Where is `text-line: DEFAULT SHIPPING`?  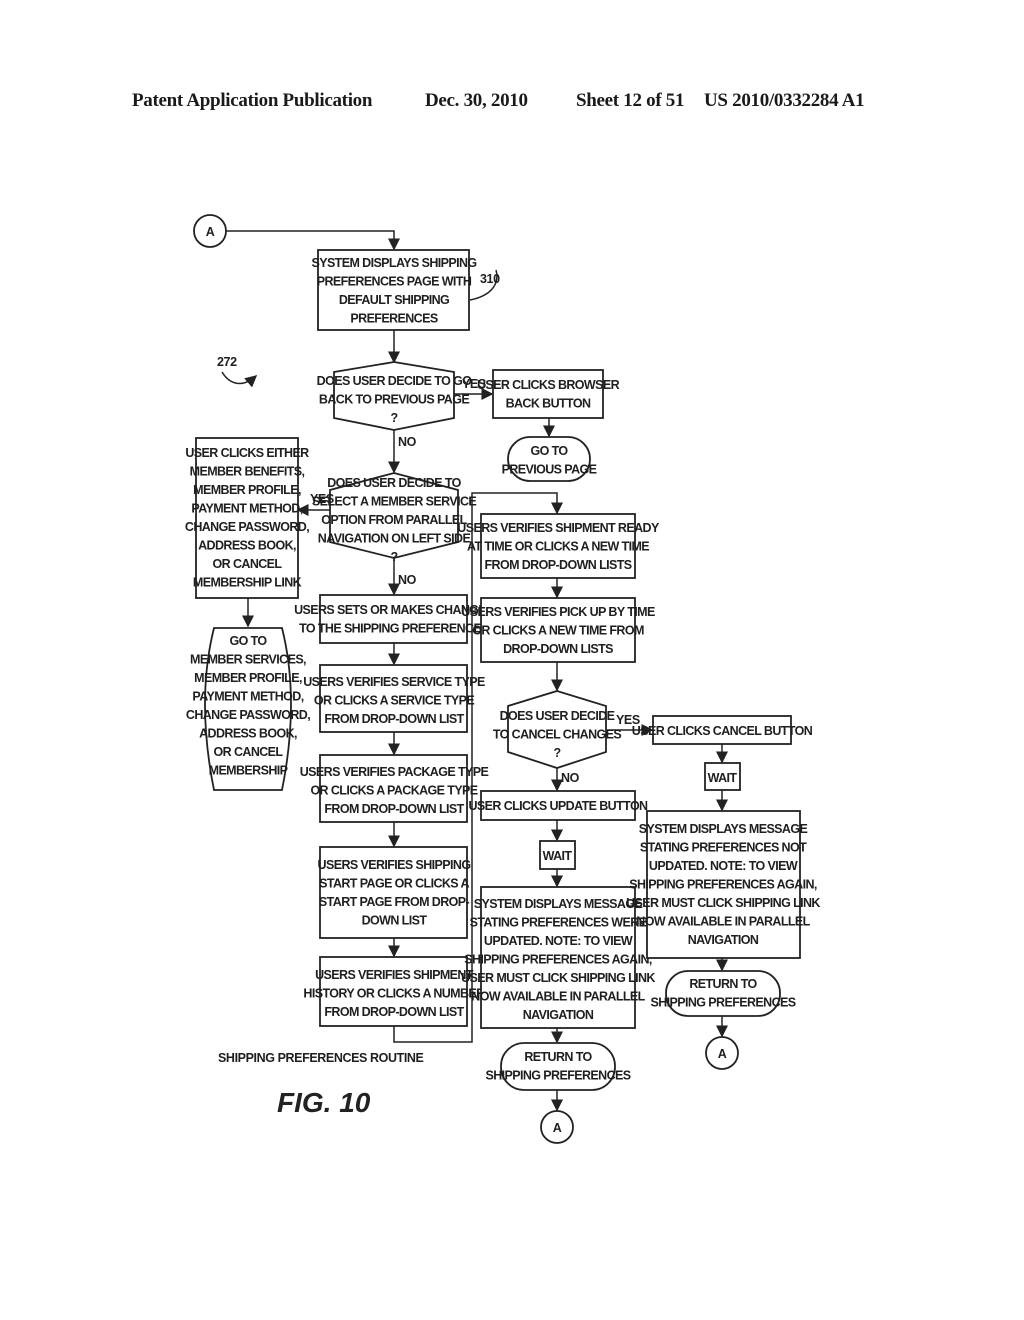 text-line: DEFAULT SHIPPING is located at coordinates (394, 300).